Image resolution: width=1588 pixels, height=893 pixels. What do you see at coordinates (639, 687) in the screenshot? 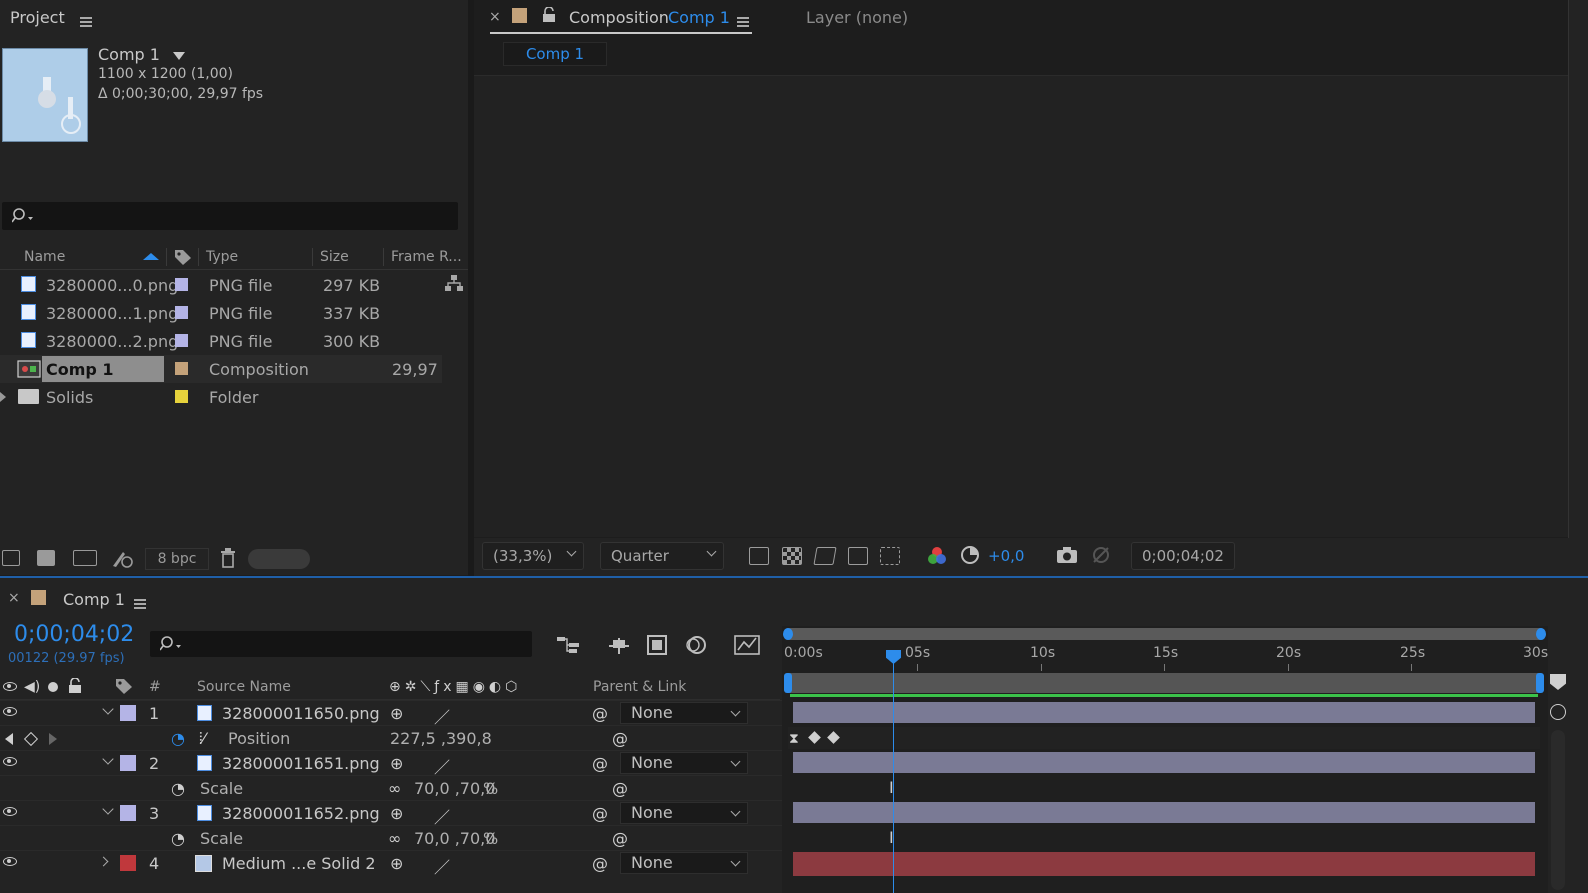
I see `column-parent-link: Parent & Link` at bounding box center [639, 687].